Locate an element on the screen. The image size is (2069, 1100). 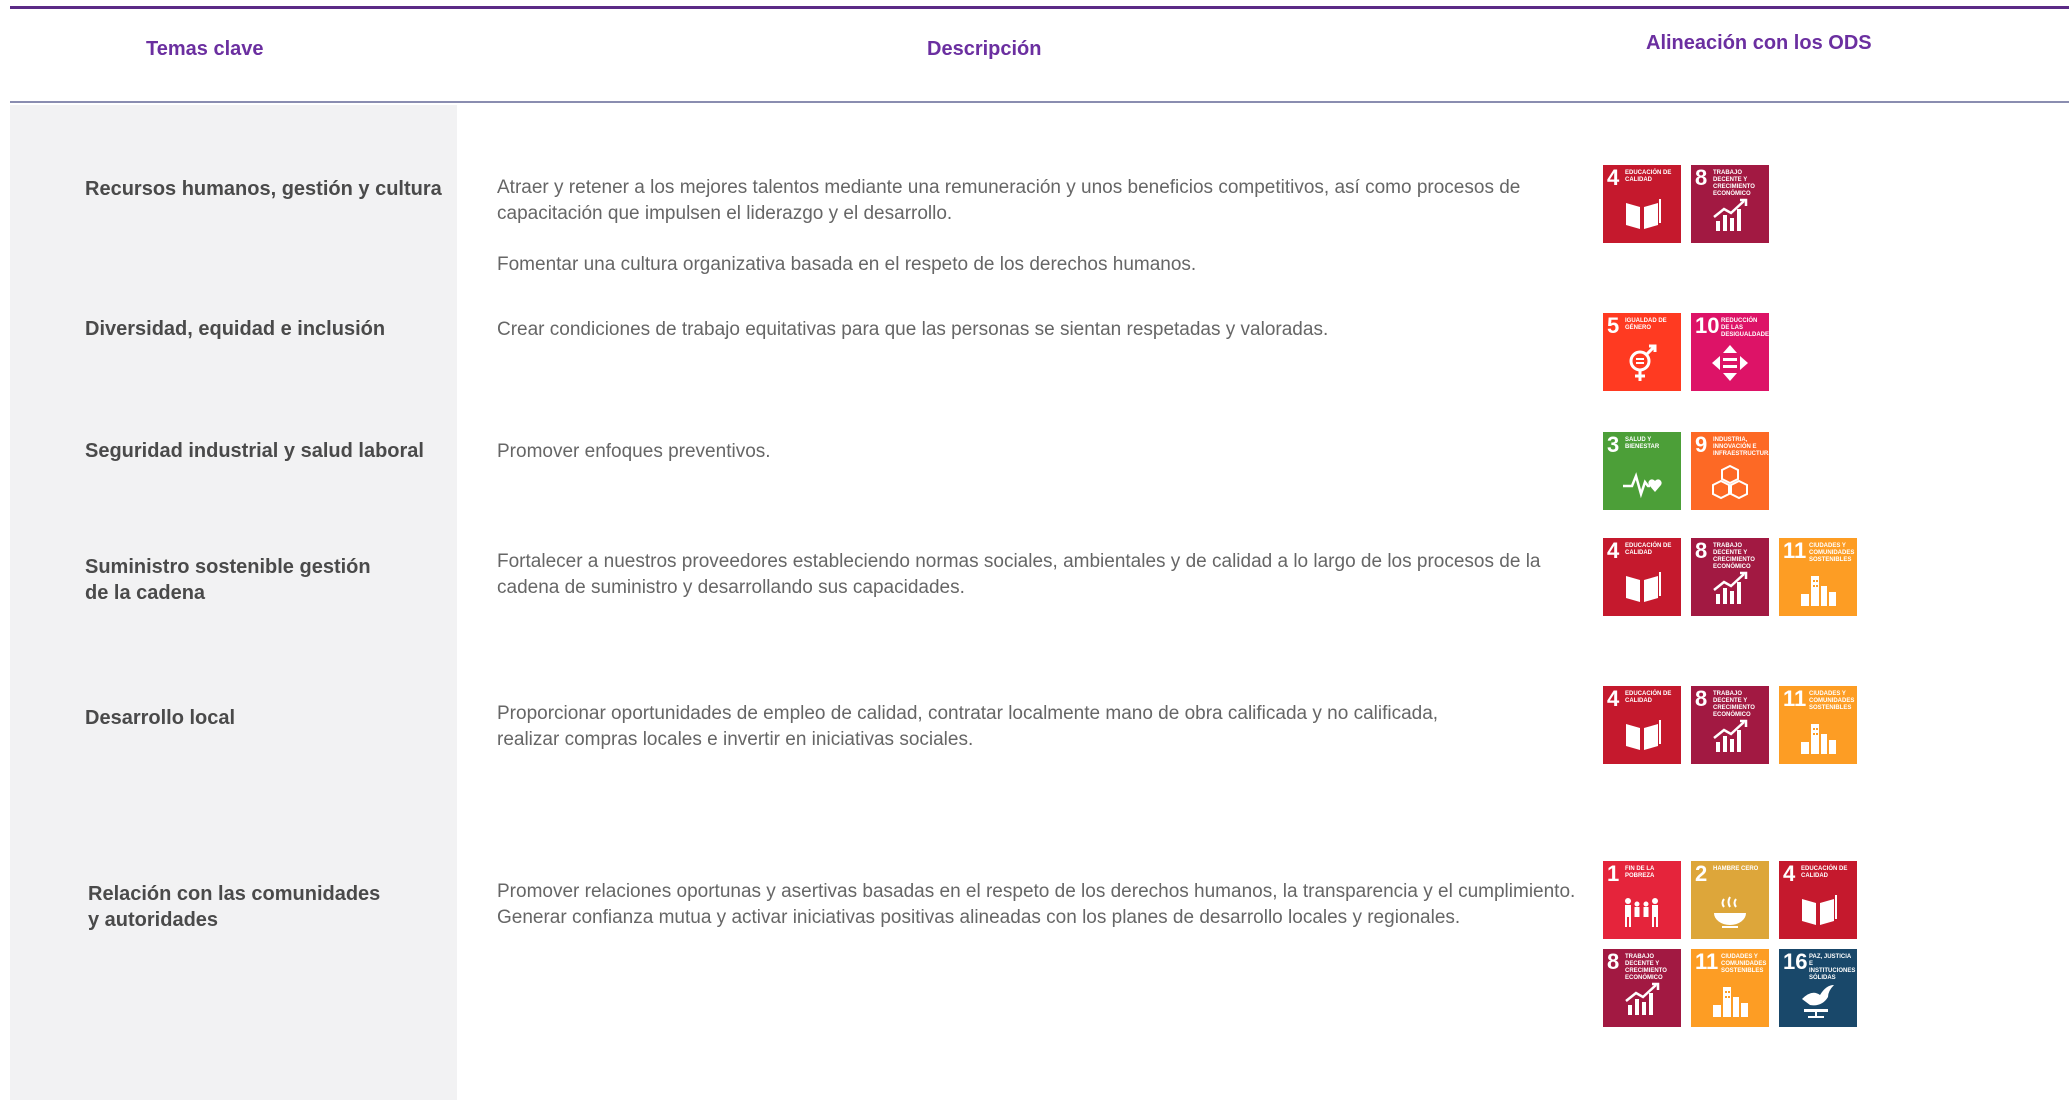
sdg-label: Paz, justicia e instituciones sólidas is located at coordinates (1832, 967).